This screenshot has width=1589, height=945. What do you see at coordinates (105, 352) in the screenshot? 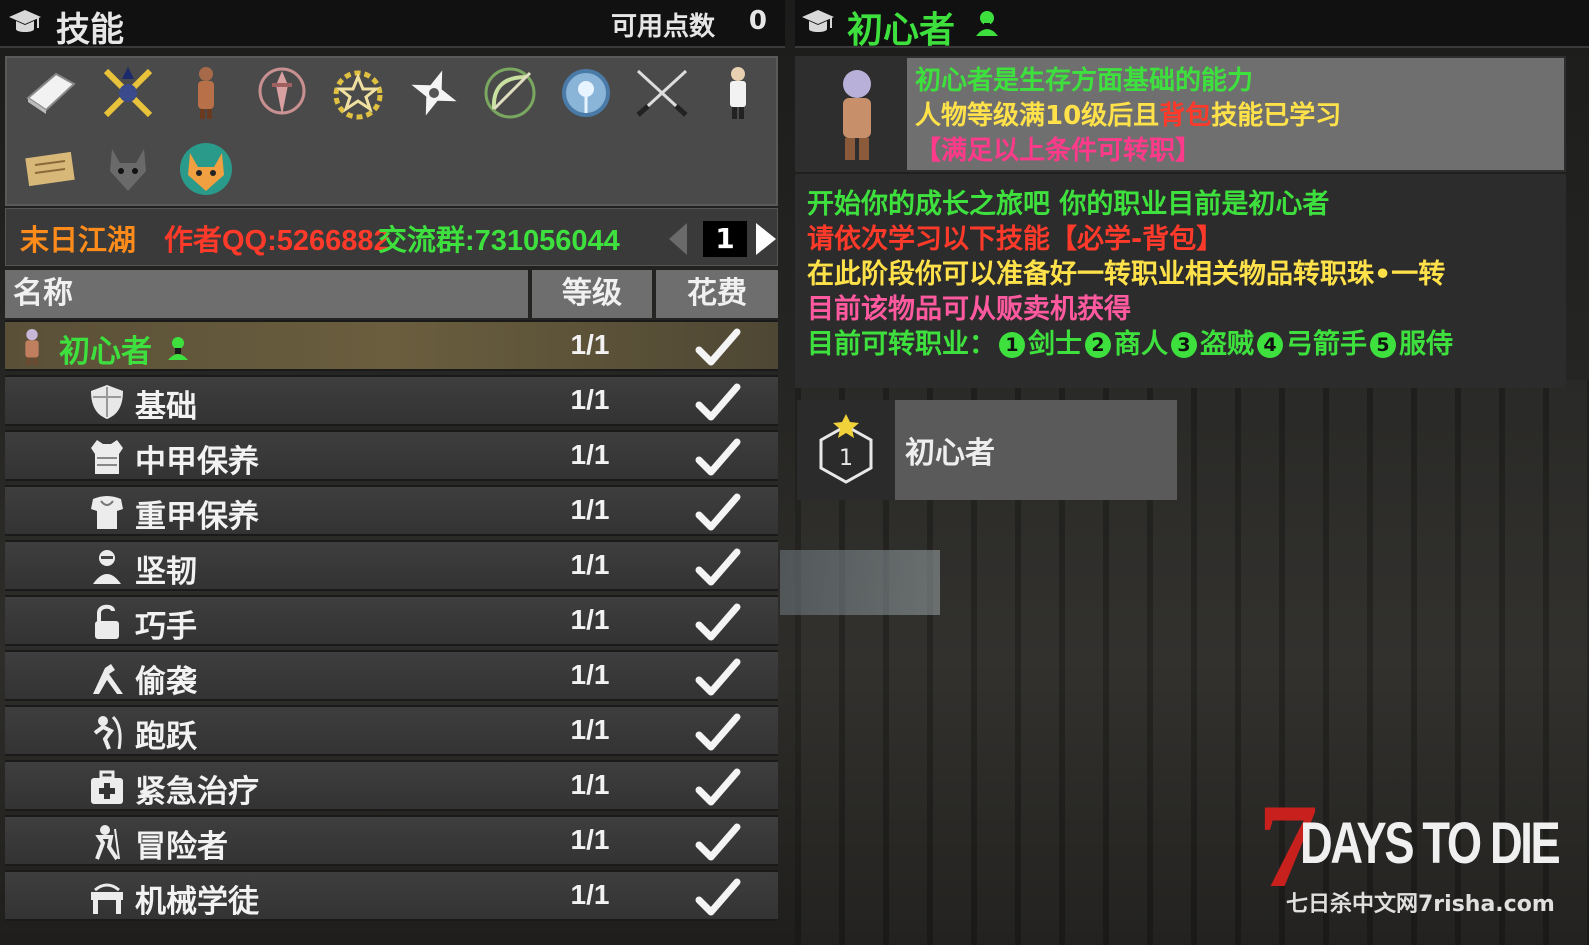
I see `row-name: 初心者` at bounding box center [105, 352].